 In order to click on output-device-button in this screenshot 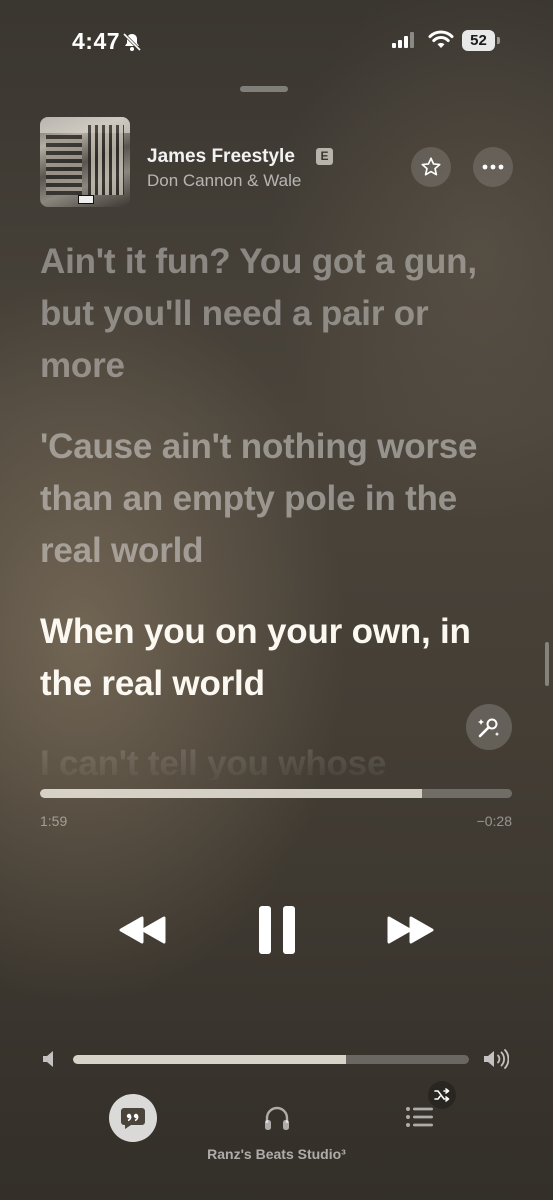, I will do `click(277, 1118)`.